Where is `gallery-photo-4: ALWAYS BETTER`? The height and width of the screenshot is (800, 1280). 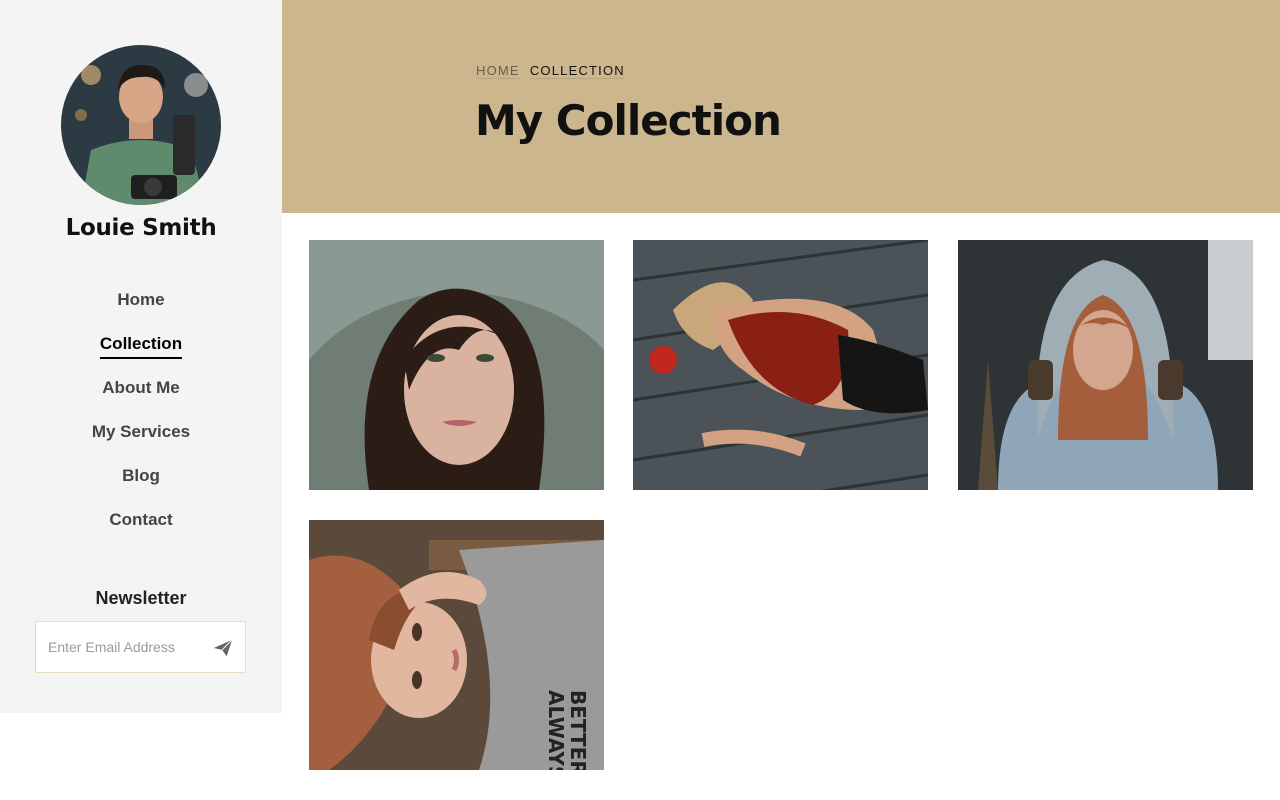 gallery-photo-4: ALWAYS BETTER is located at coordinates (456, 645).